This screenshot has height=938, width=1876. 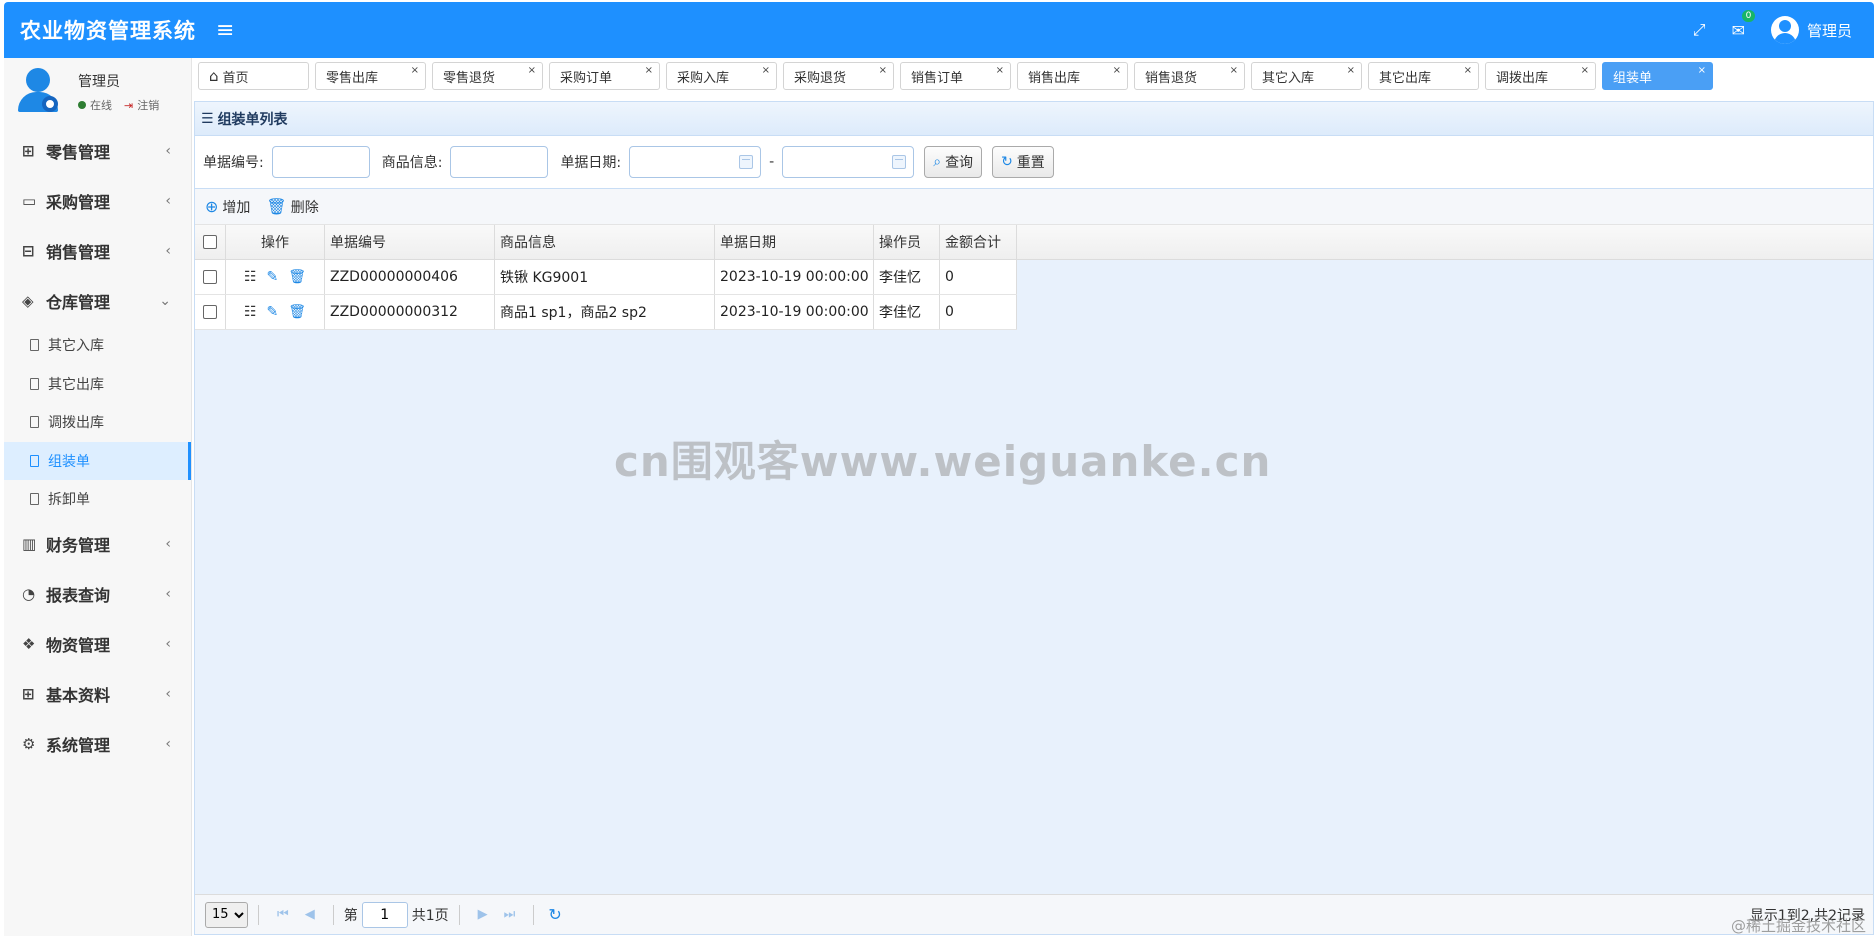 What do you see at coordinates (1034, 119) in the screenshot?
I see `panel-header: ☰ 组装单列表` at bounding box center [1034, 119].